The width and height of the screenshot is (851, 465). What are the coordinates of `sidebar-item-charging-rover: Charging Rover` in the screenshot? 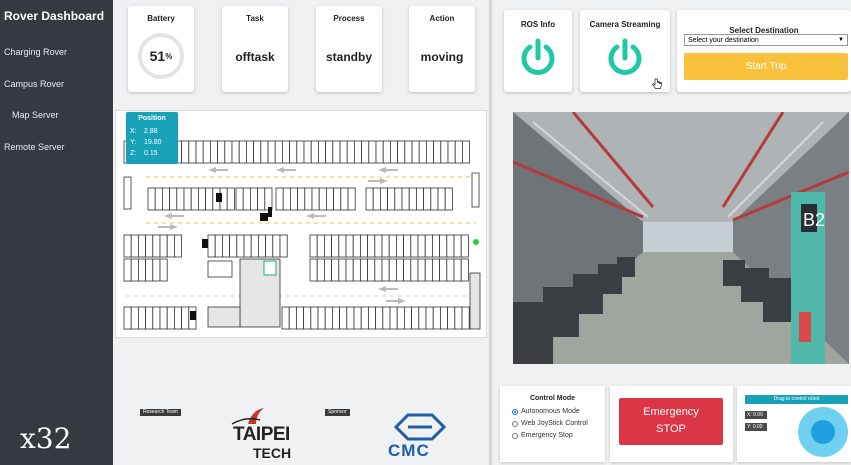 It's located at (35, 52).